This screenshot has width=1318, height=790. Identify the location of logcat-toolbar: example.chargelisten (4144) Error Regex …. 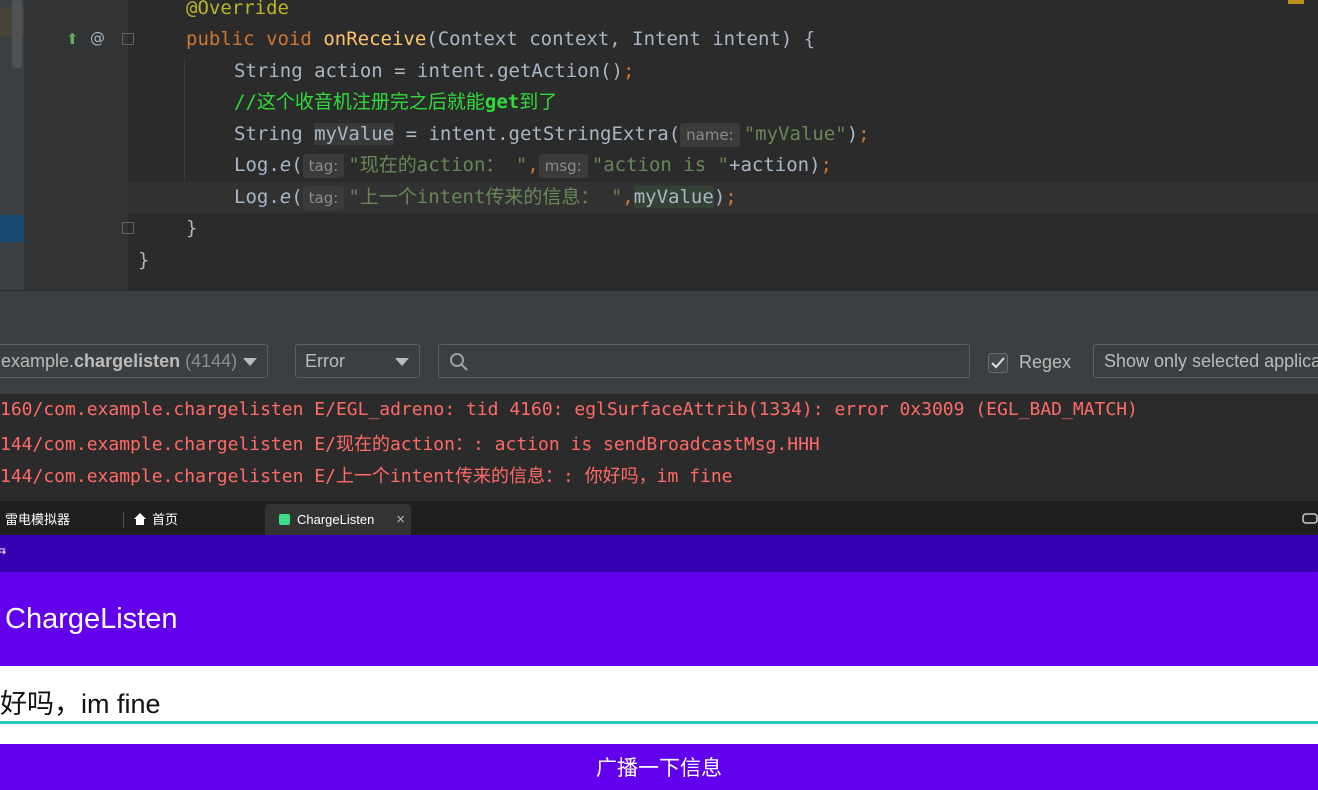
(659, 362).